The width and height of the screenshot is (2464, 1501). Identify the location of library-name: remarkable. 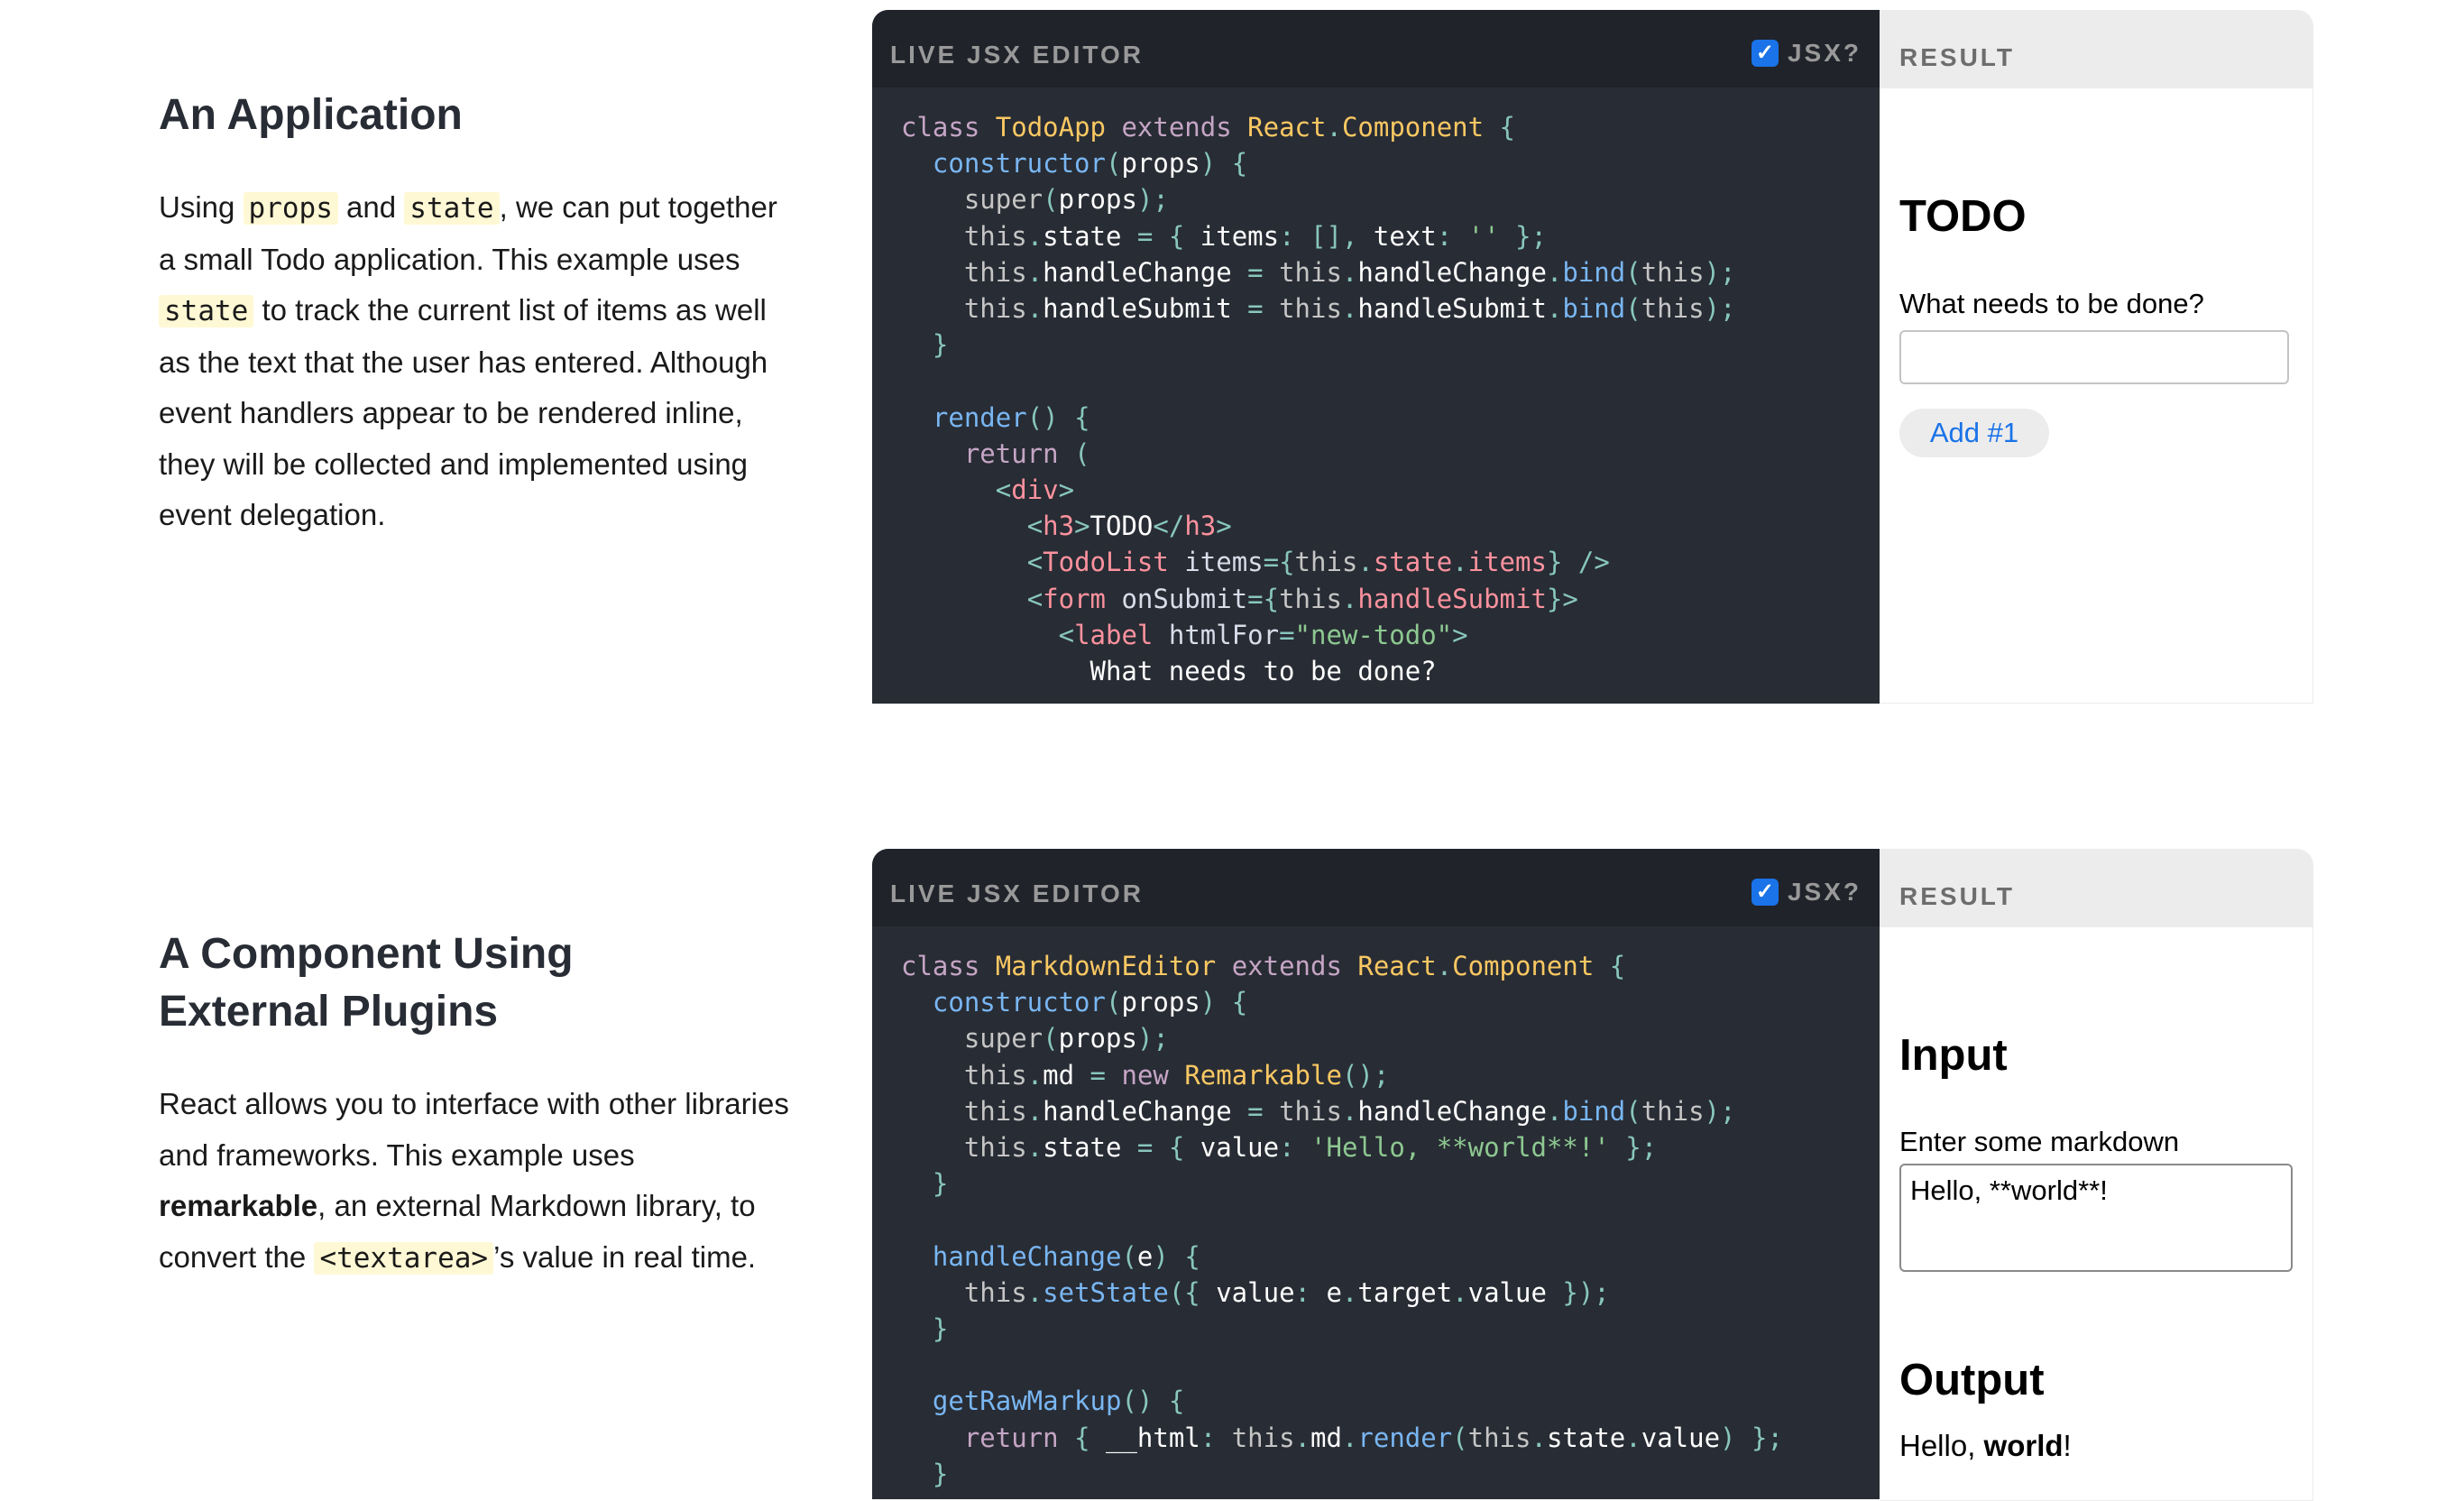
(239, 1205).